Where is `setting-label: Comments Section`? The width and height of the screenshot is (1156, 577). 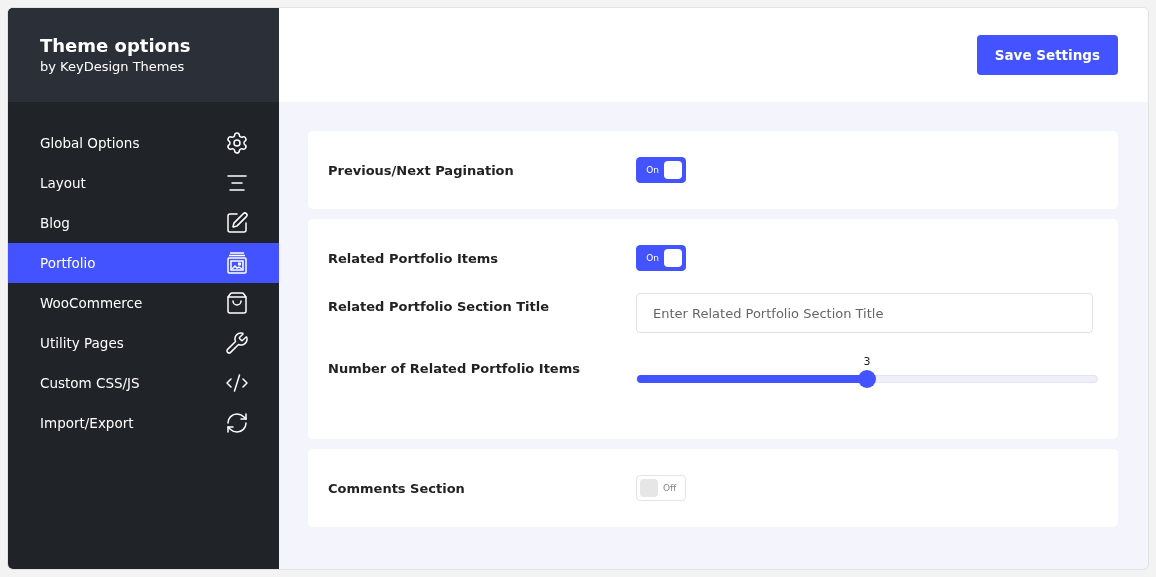
setting-label: Comments Section is located at coordinates (397, 488).